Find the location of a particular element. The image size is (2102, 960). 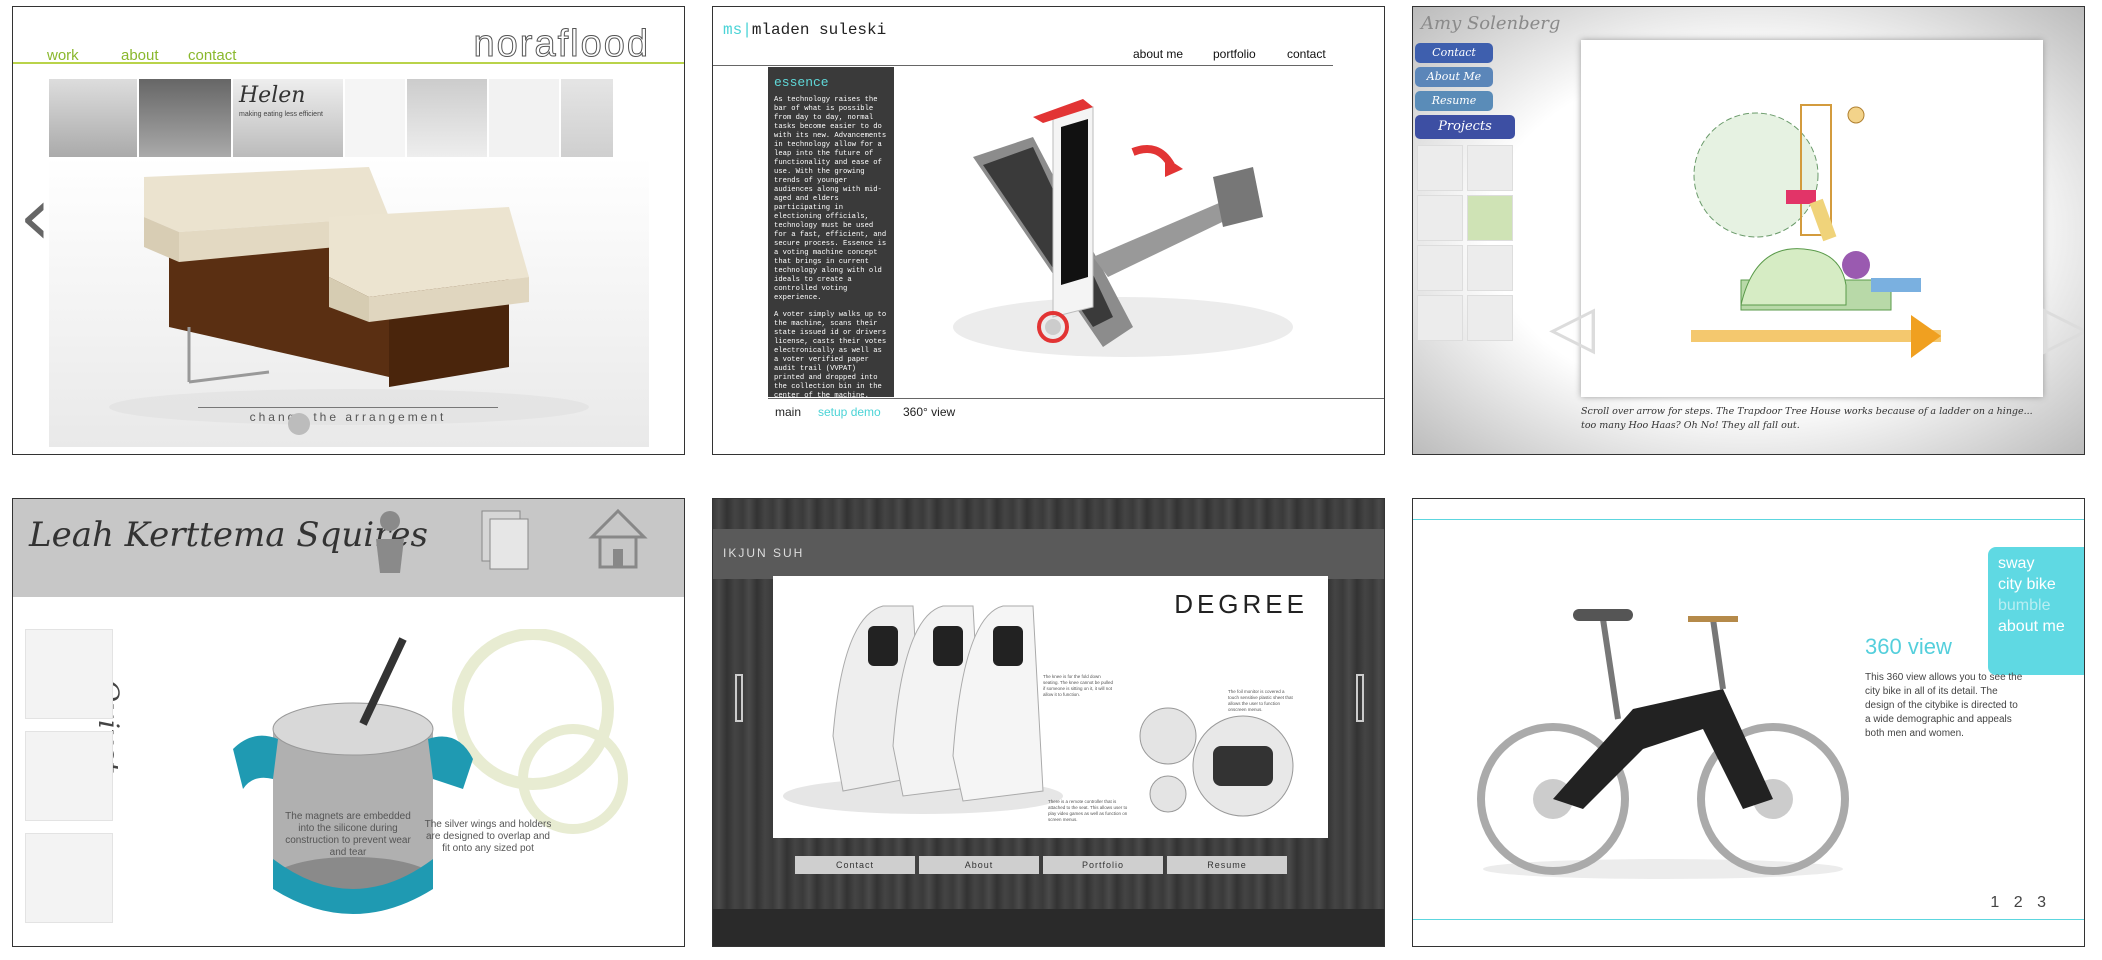

person-icon is located at coordinates (390, 541).